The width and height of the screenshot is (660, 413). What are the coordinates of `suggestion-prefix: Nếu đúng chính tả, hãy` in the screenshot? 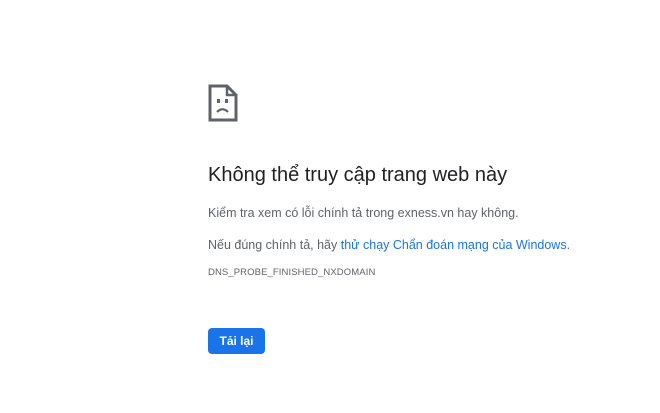 It's located at (274, 245).